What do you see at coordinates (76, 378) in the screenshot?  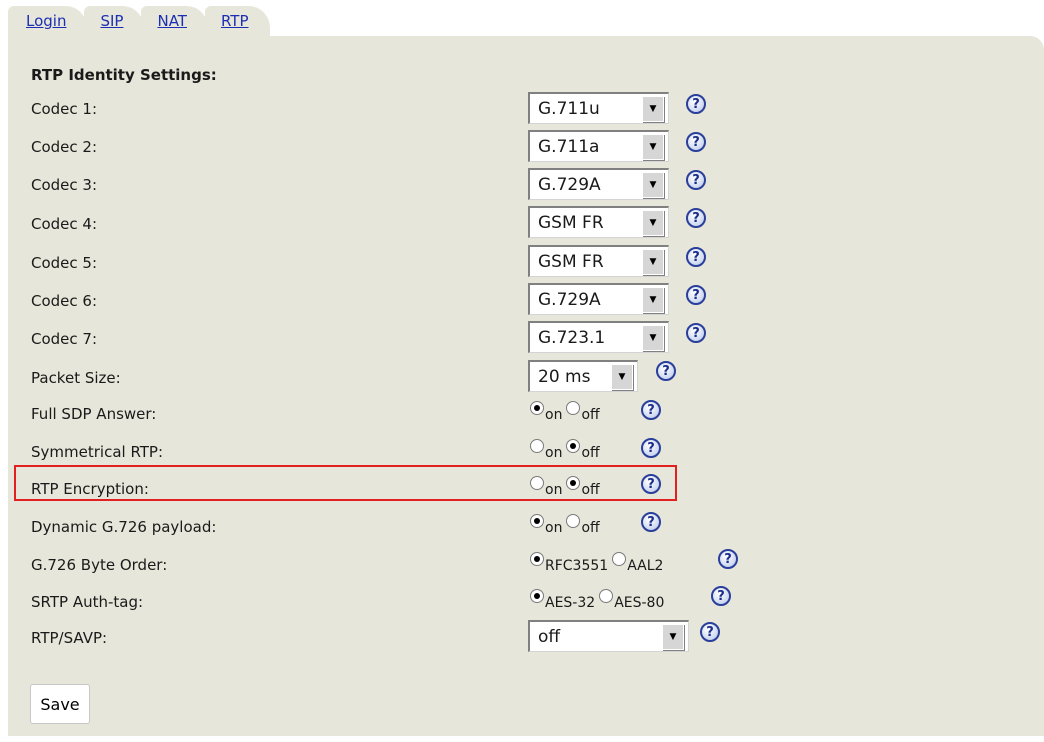 I see `packet-size-label: Packet Size:` at bounding box center [76, 378].